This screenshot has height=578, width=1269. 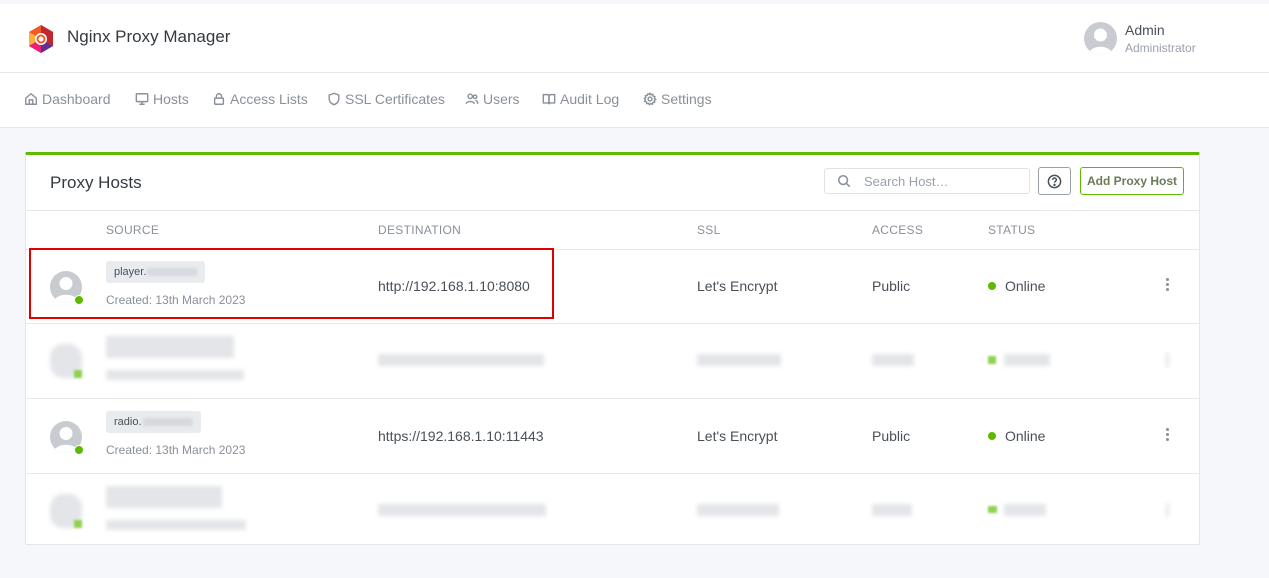 I want to click on domain-tag: radio., so click(x=153, y=422).